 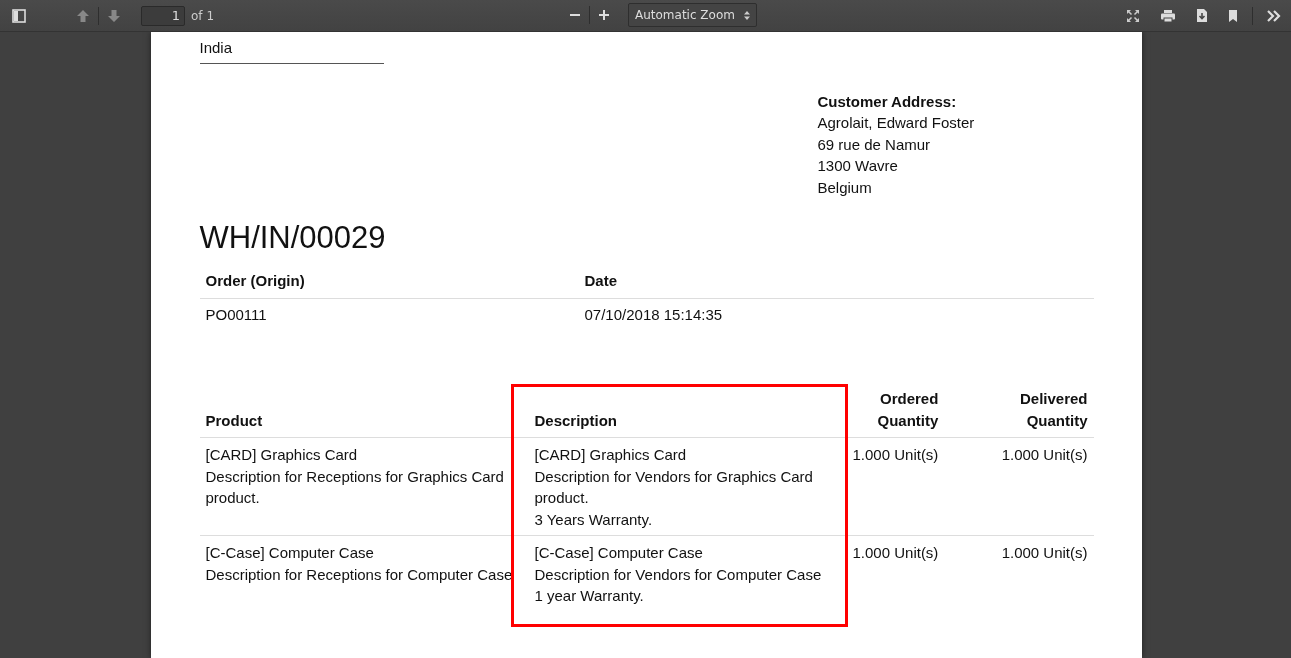 What do you see at coordinates (364, 581) in the screenshot?
I see `table-cell: [C-Case] Computer Case Description for Receptions for Computer Case` at bounding box center [364, 581].